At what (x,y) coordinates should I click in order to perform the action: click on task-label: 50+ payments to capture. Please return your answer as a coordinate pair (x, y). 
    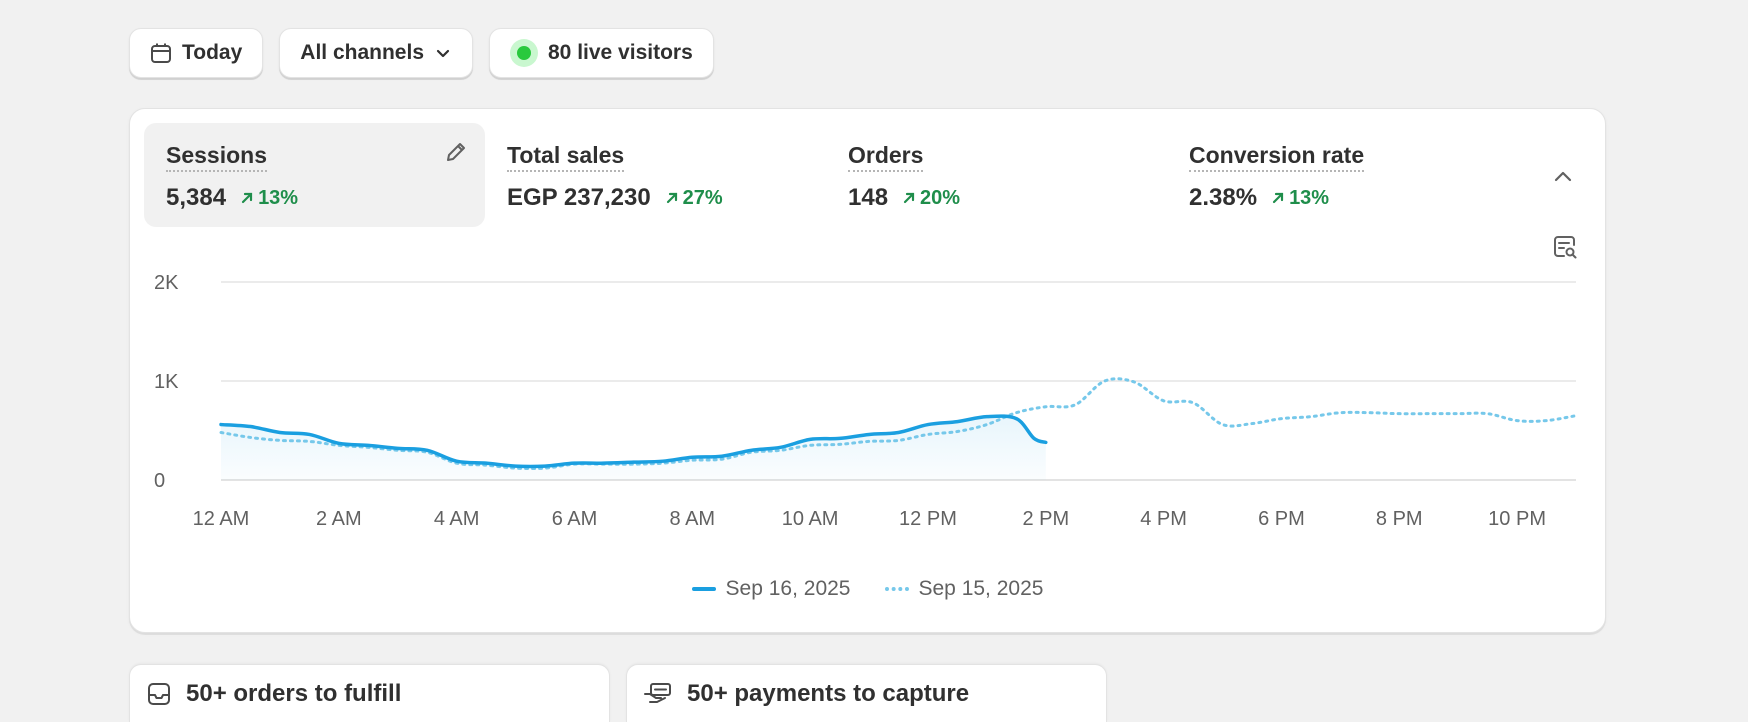
    Looking at the image, I should click on (828, 693).